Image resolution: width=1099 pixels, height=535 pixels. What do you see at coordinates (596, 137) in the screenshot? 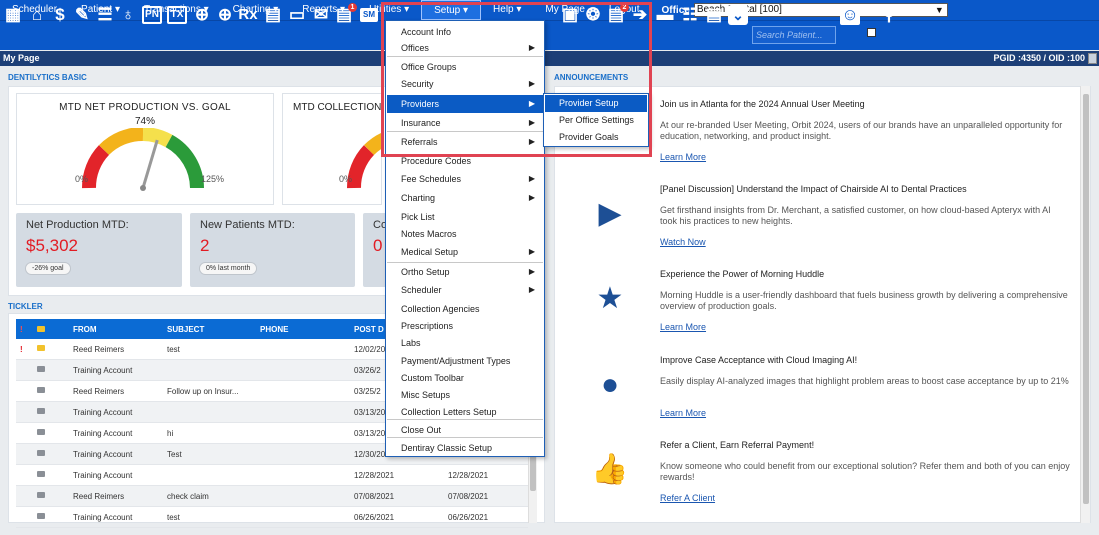
I see `providers-submenu-item: Provider Goals` at bounding box center [596, 137].